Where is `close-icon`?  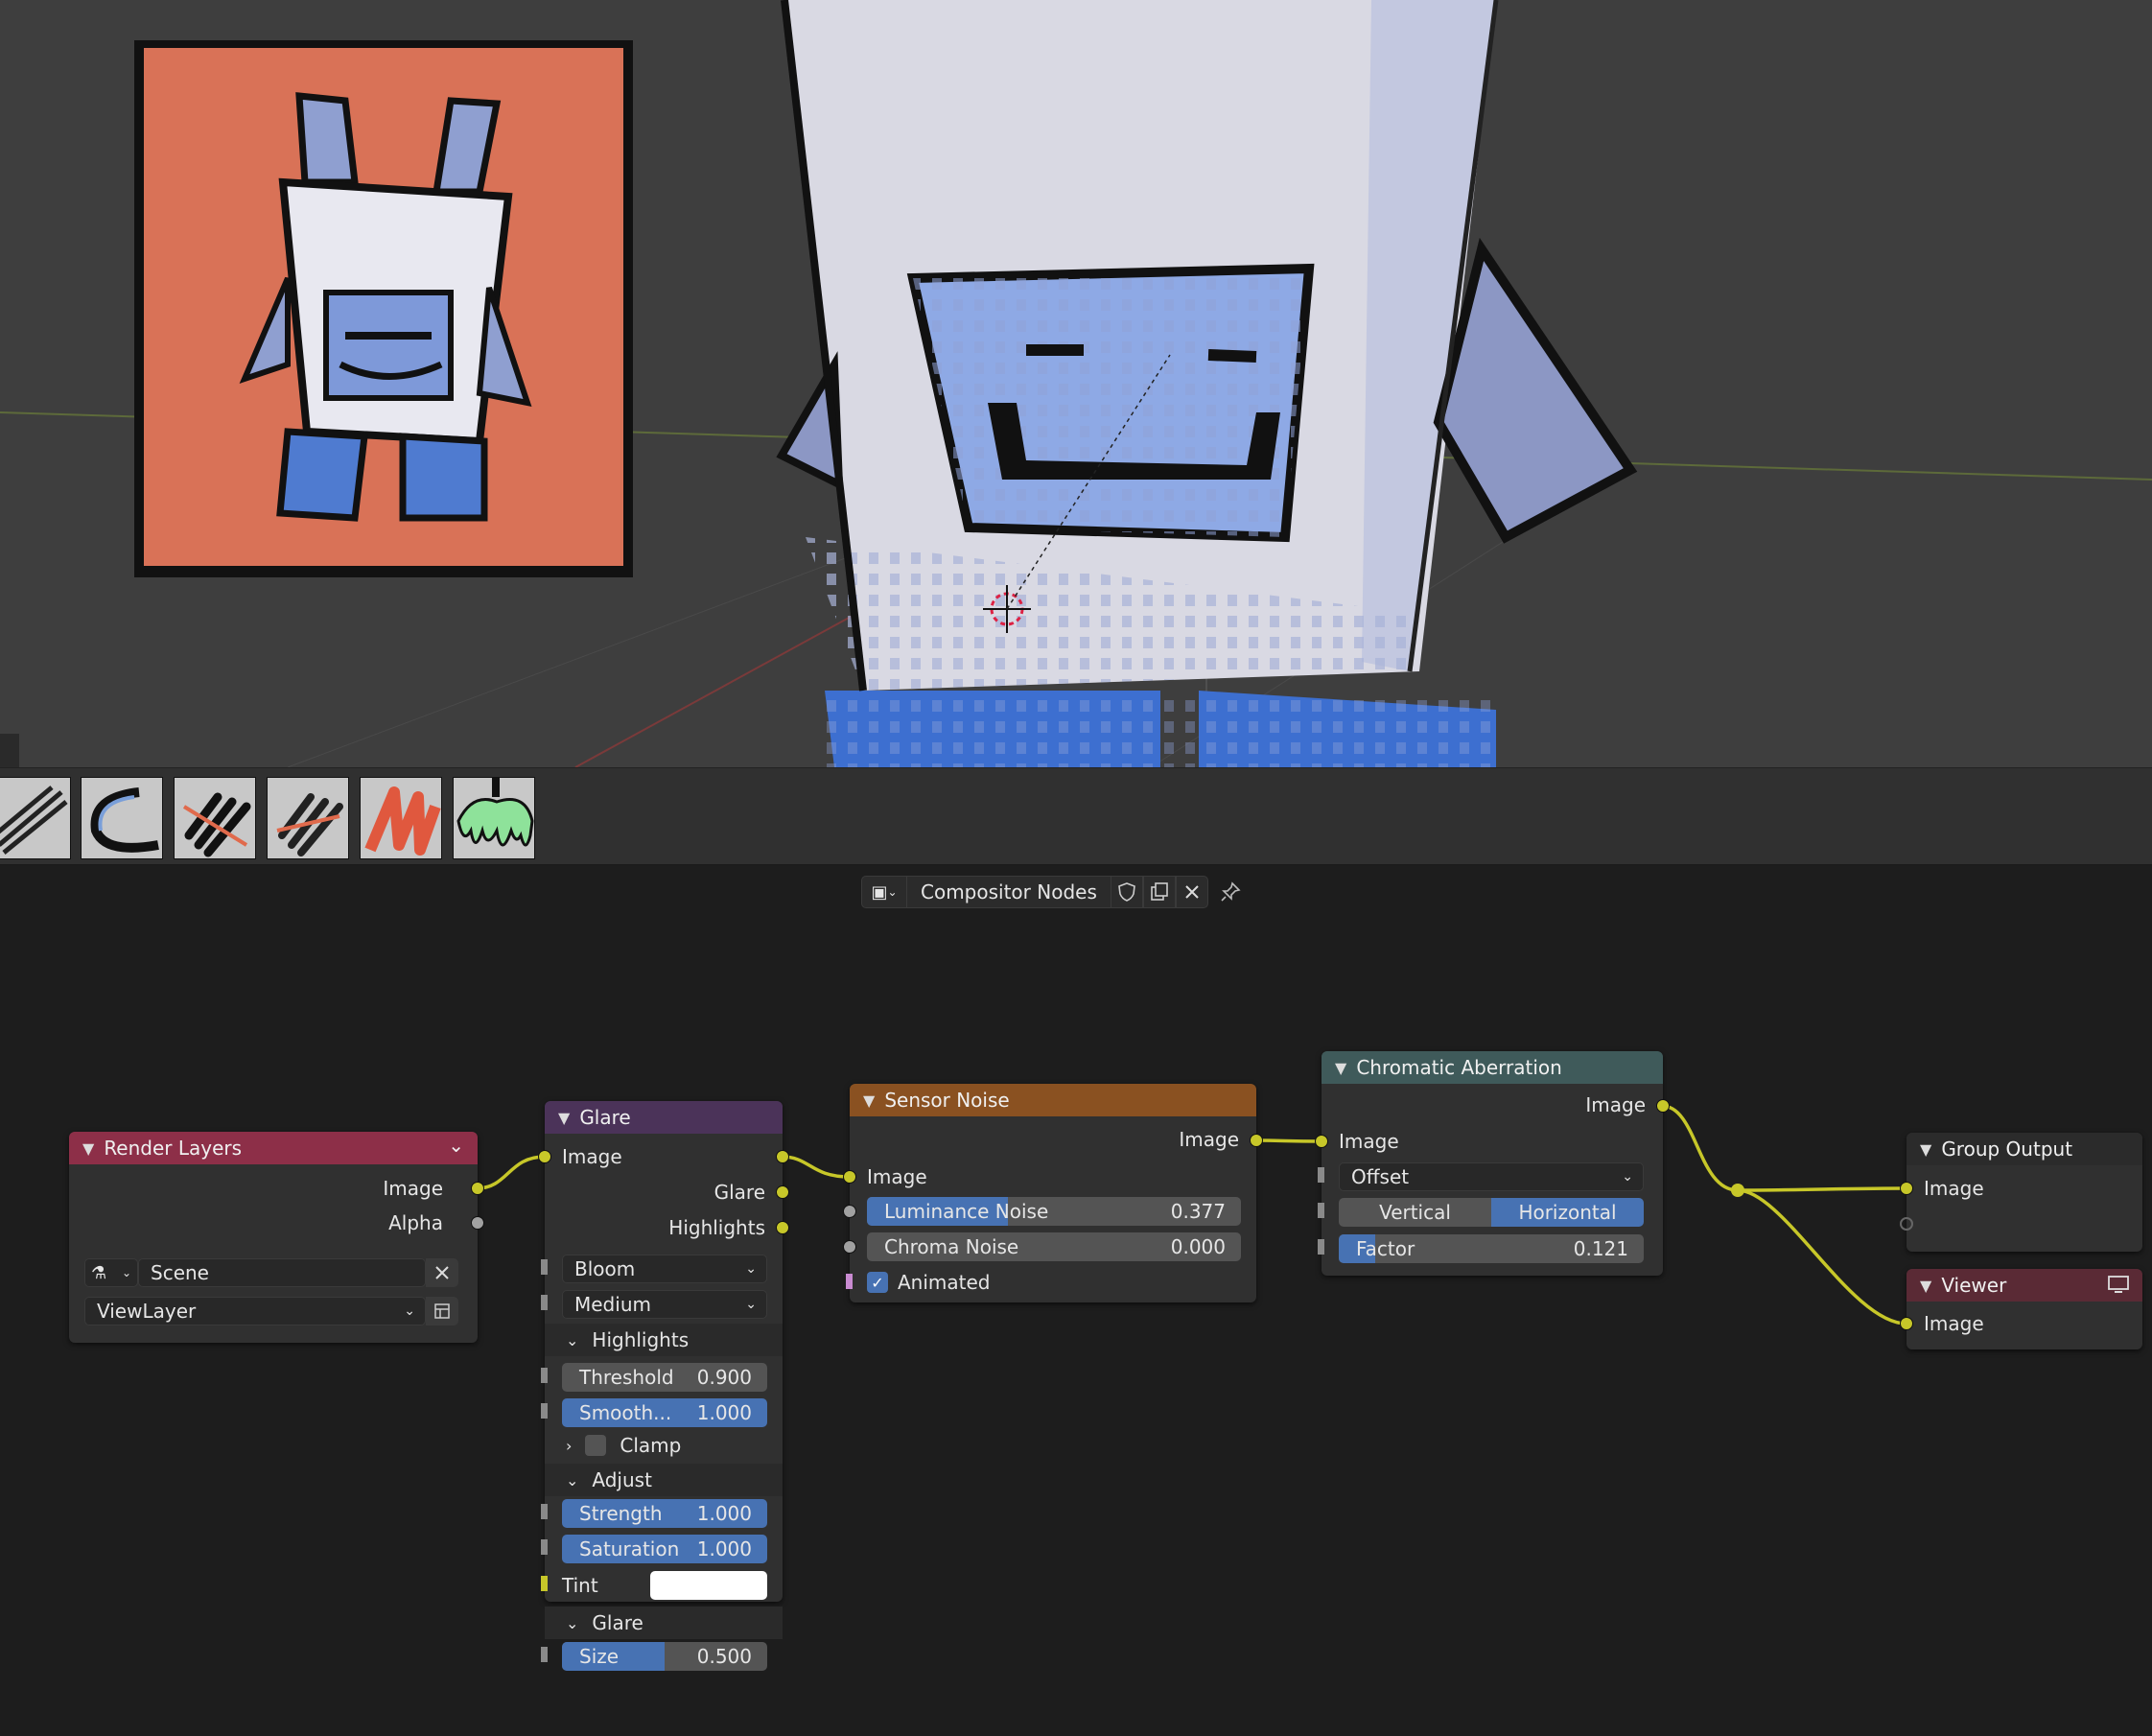
close-icon is located at coordinates (442, 1272).